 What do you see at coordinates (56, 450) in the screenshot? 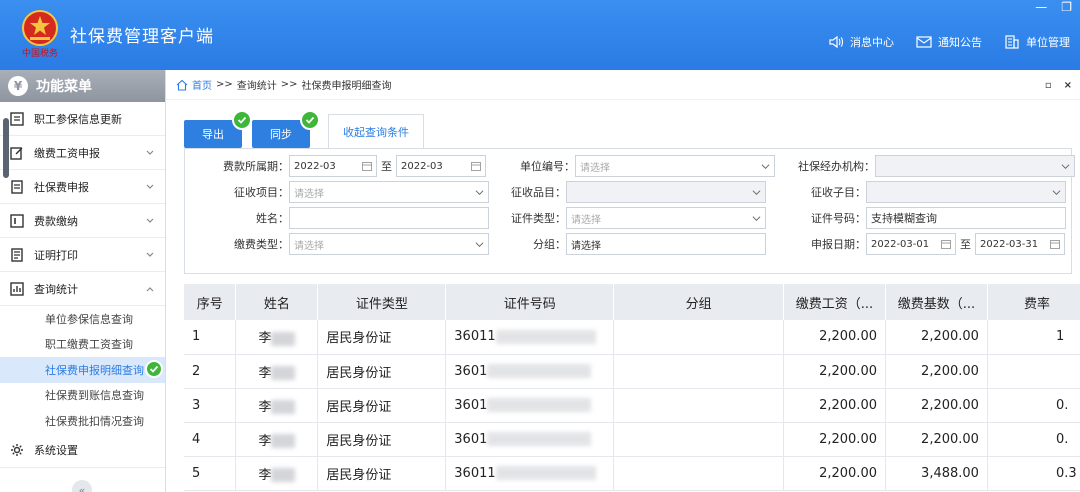
I see `sidebar-item-label: 系统设置` at bounding box center [56, 450].